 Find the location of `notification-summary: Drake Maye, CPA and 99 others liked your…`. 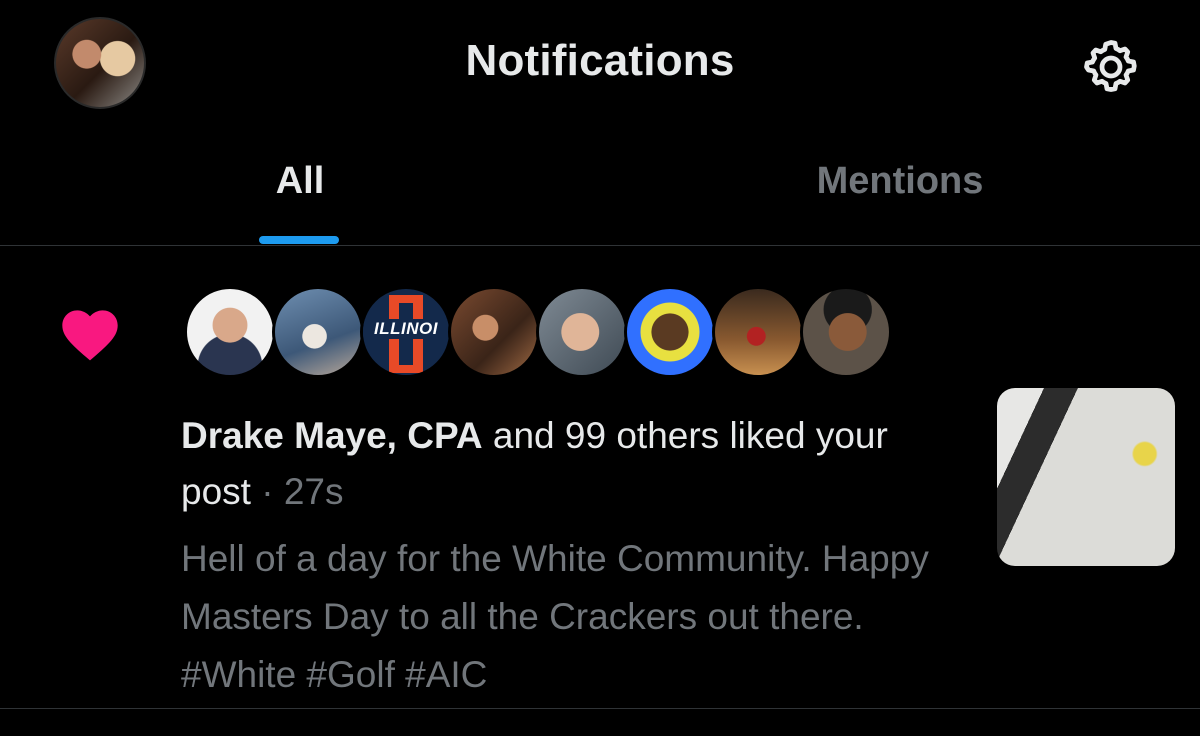

notification-summary: Drake Maye, CPA and 99 others liked your… is located at coordinates (571, 464).